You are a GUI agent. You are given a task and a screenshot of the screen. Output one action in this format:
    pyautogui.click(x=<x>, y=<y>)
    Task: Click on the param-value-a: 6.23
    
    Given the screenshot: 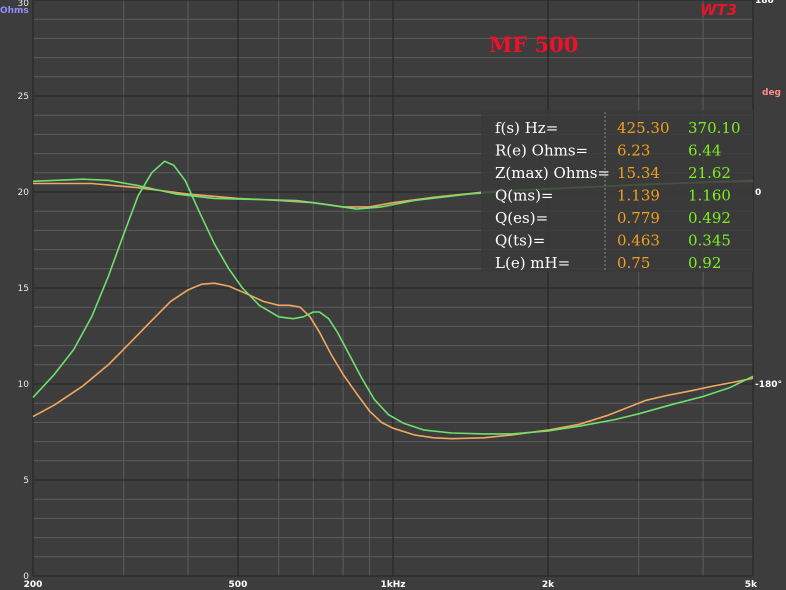 What is the action you would take?
    pyautogui.click(x=633, y=151)
    